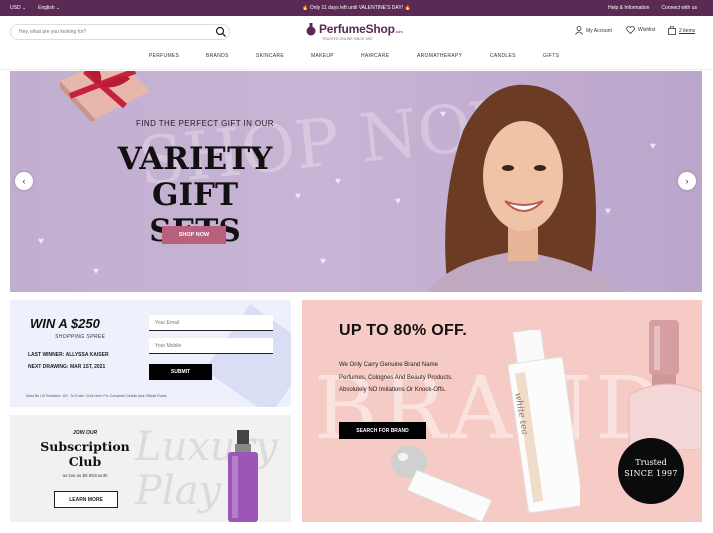 Image resolution: width=713 pixels, height=533 pixels. I want to click on logo-text: PerfumeShop.com, so click(361, 29).